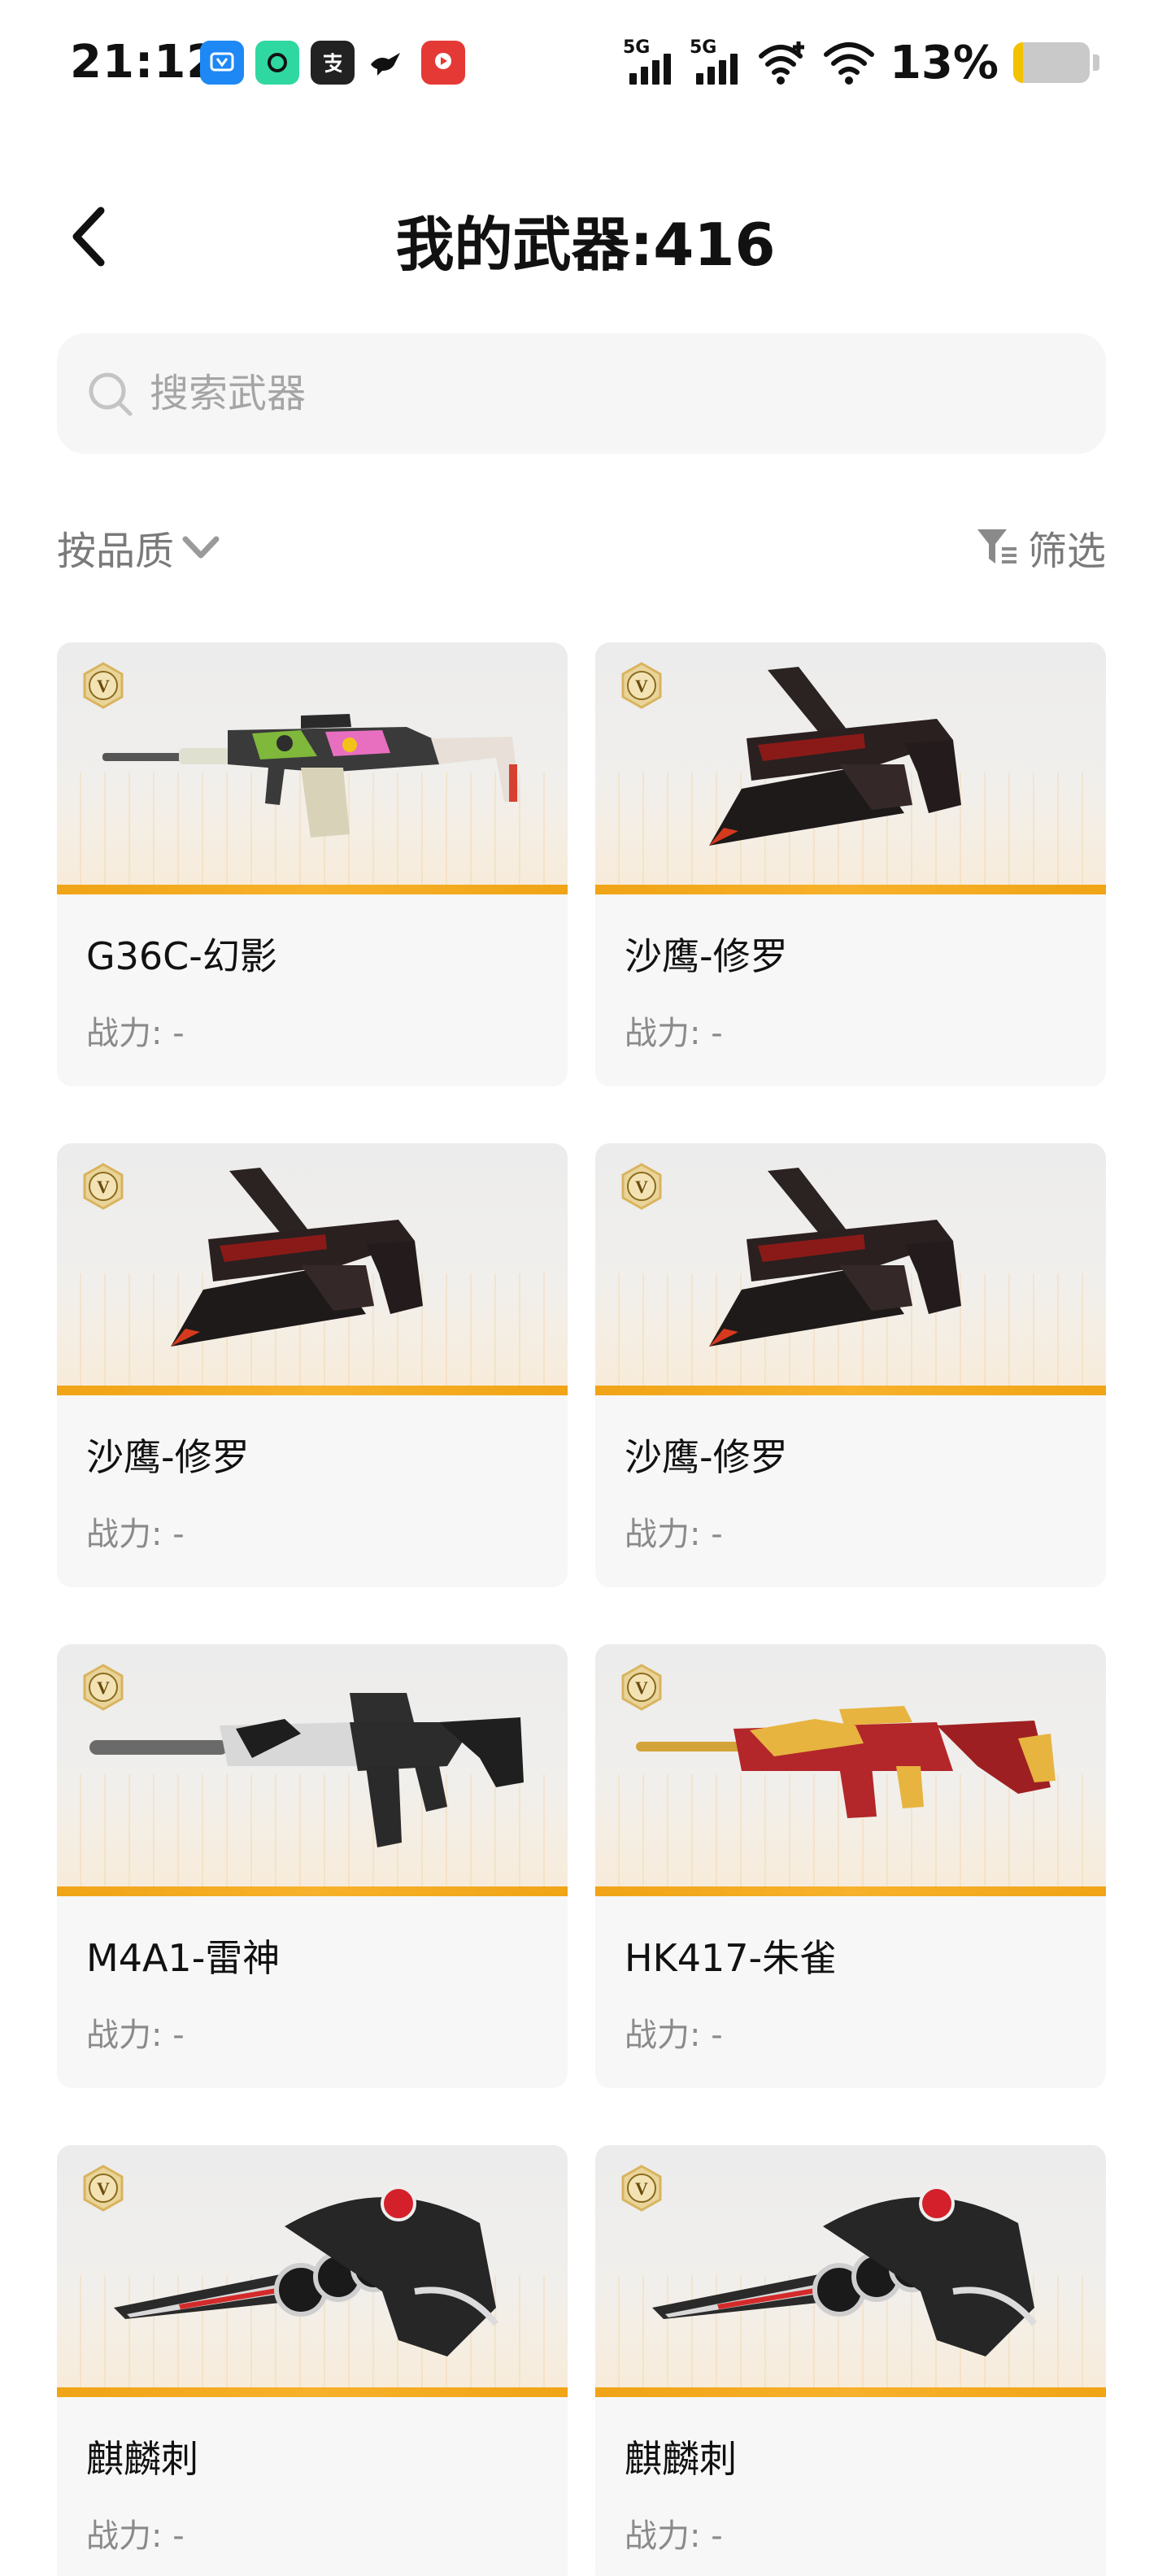  Describe the element at coordinates (1096, 63) in the screenshot. I see `battery-tip` at that location.